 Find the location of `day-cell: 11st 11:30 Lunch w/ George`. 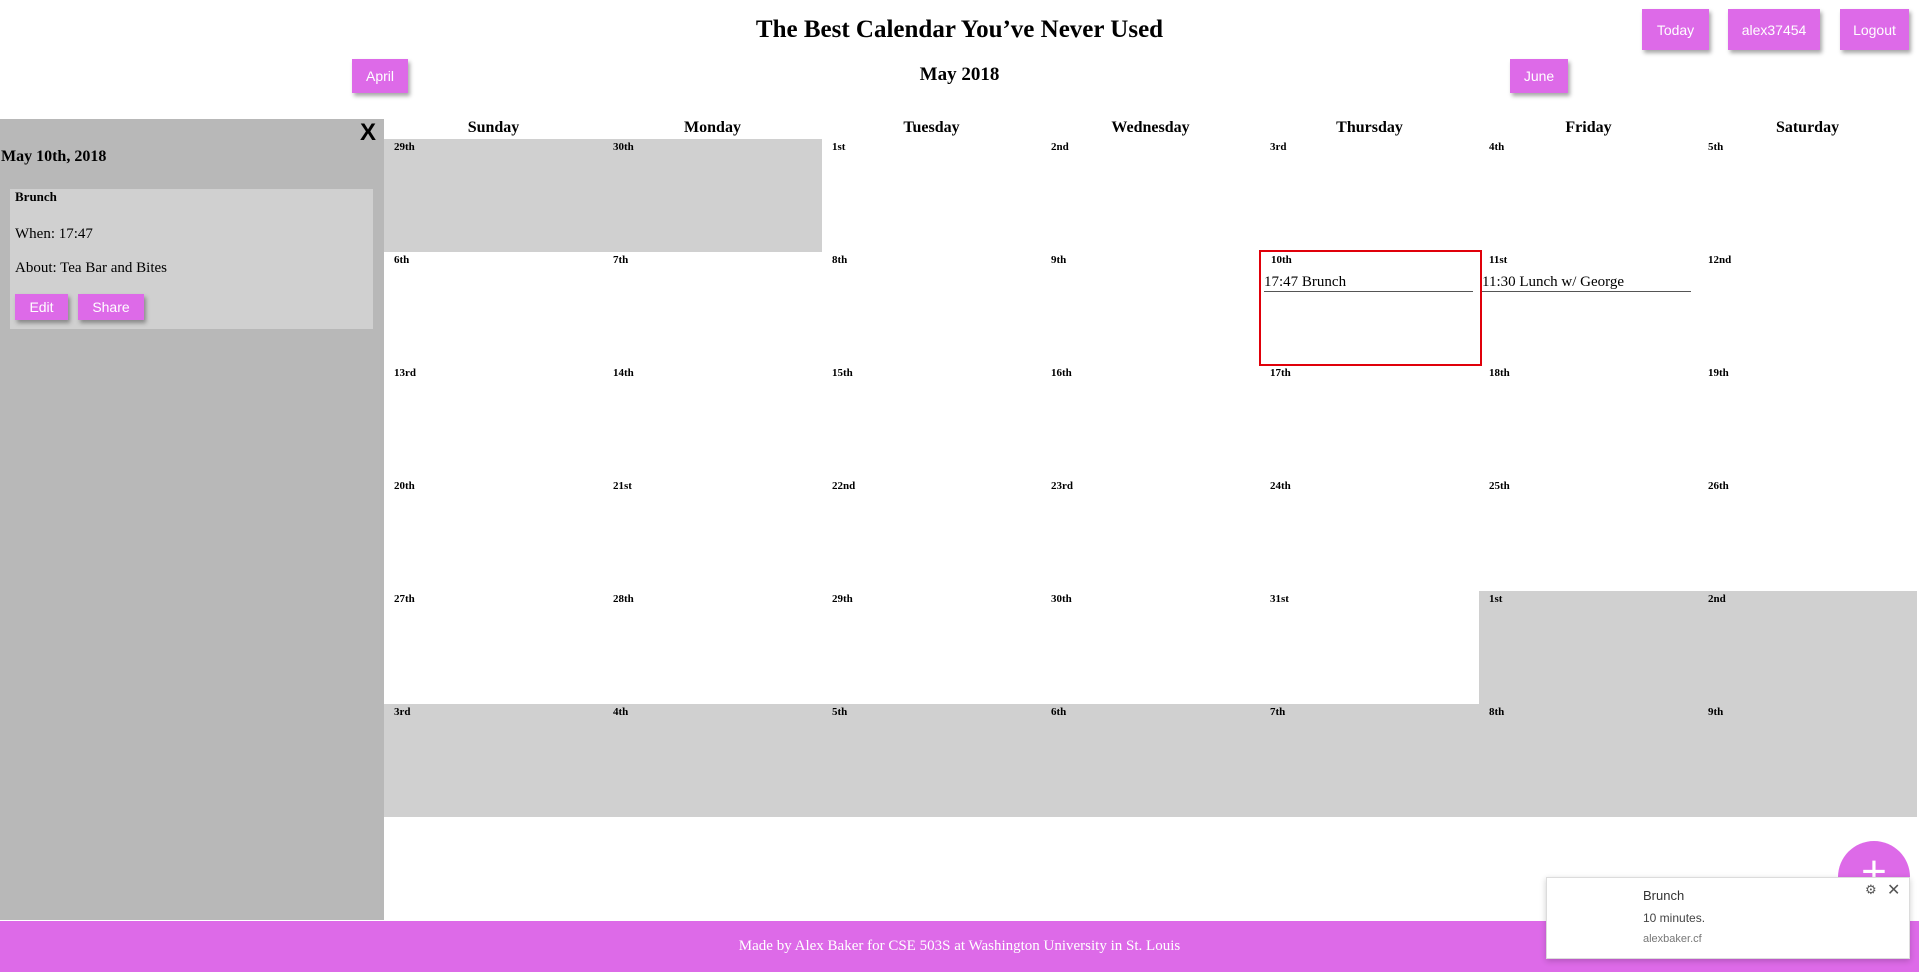

day-cell: 11st 11:30 Lunch w/ George is located at coordinates (1588, 308).